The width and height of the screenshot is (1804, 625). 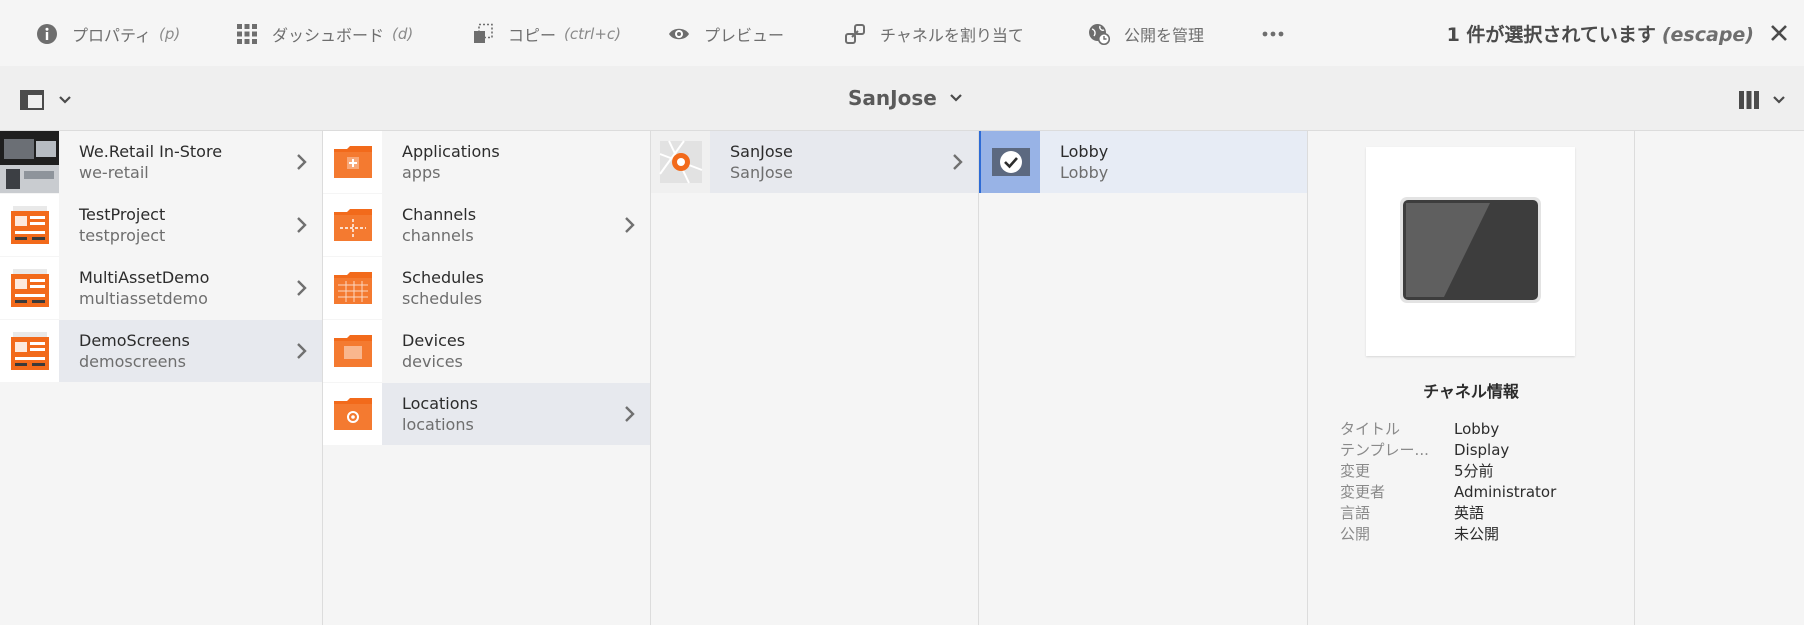 I want to click on item-title: Lobby, so click(x=1084, y=151).